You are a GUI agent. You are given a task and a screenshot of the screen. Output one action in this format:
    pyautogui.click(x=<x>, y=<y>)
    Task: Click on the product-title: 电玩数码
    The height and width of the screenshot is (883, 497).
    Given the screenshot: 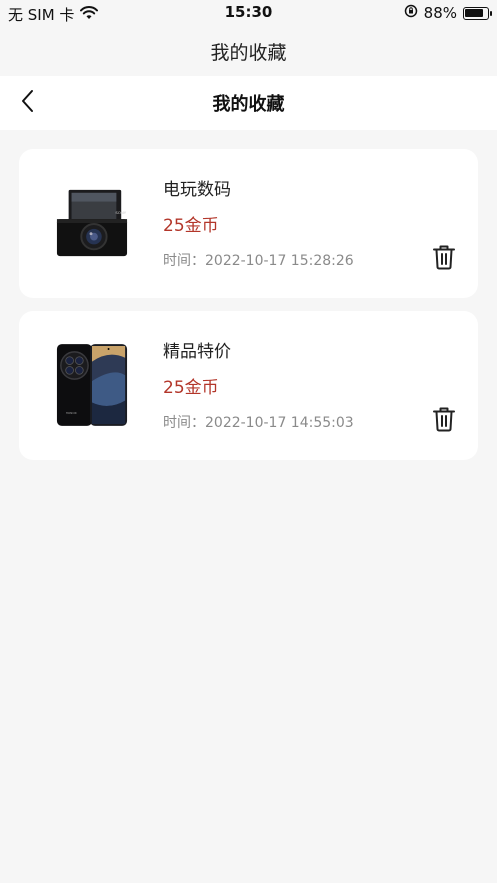 What is the action you would take?
    pyautogui.click(x=197, y=190)
    